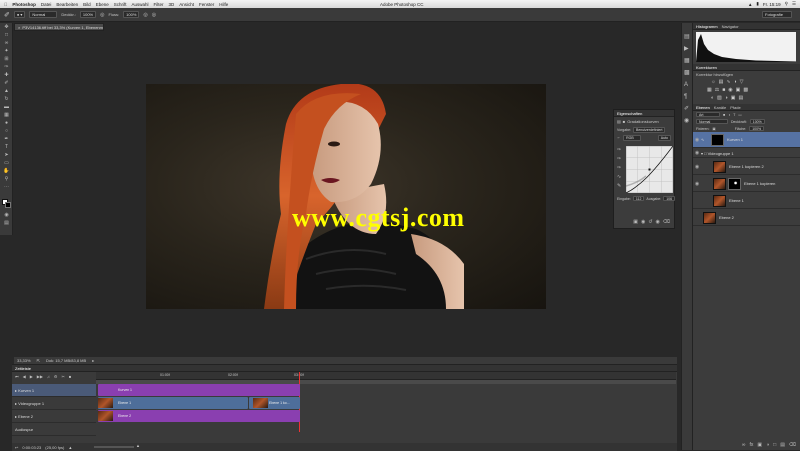 The image size is (800, 451). What do you see at coordinates (735, 82) in the screenshot?
I see `exposure-icon: ◑` at bounding box center [735, 82].